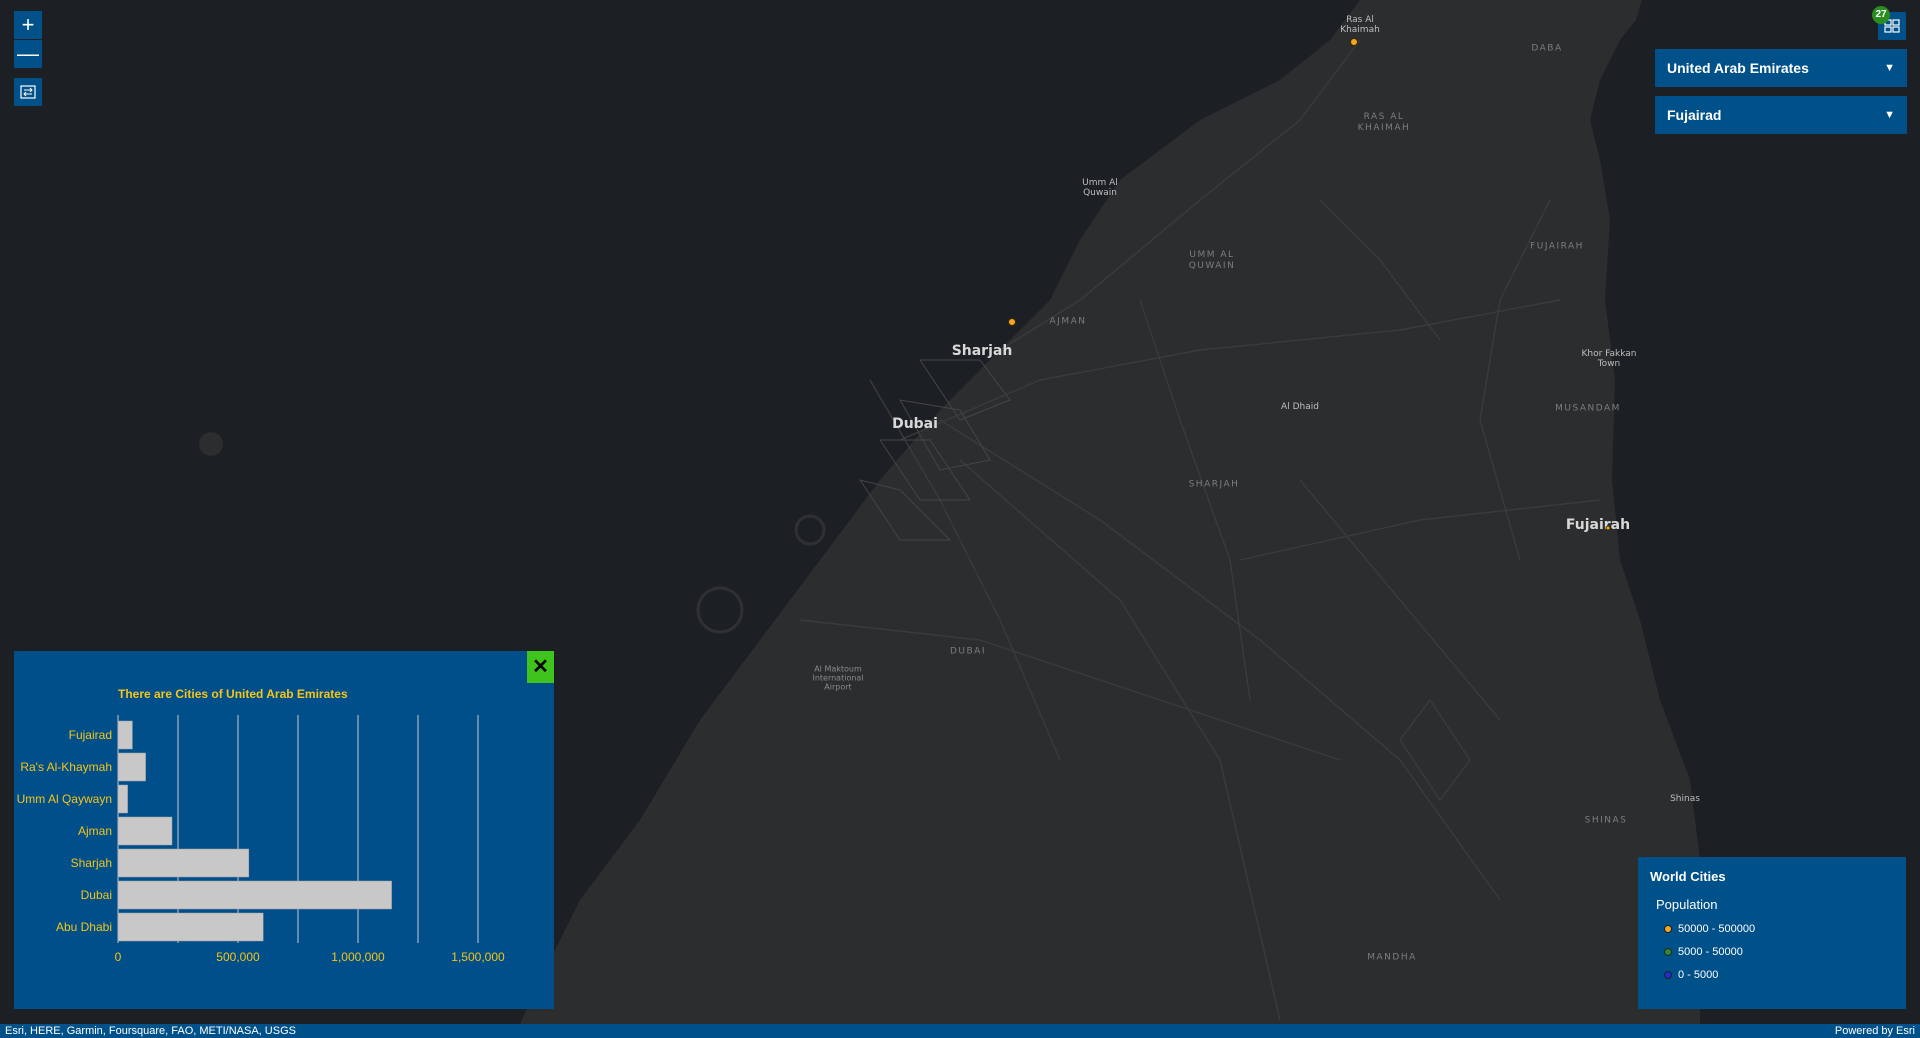  I want to click on chart-title: There are Cities of United Arab Emirates, so click(233, 694).